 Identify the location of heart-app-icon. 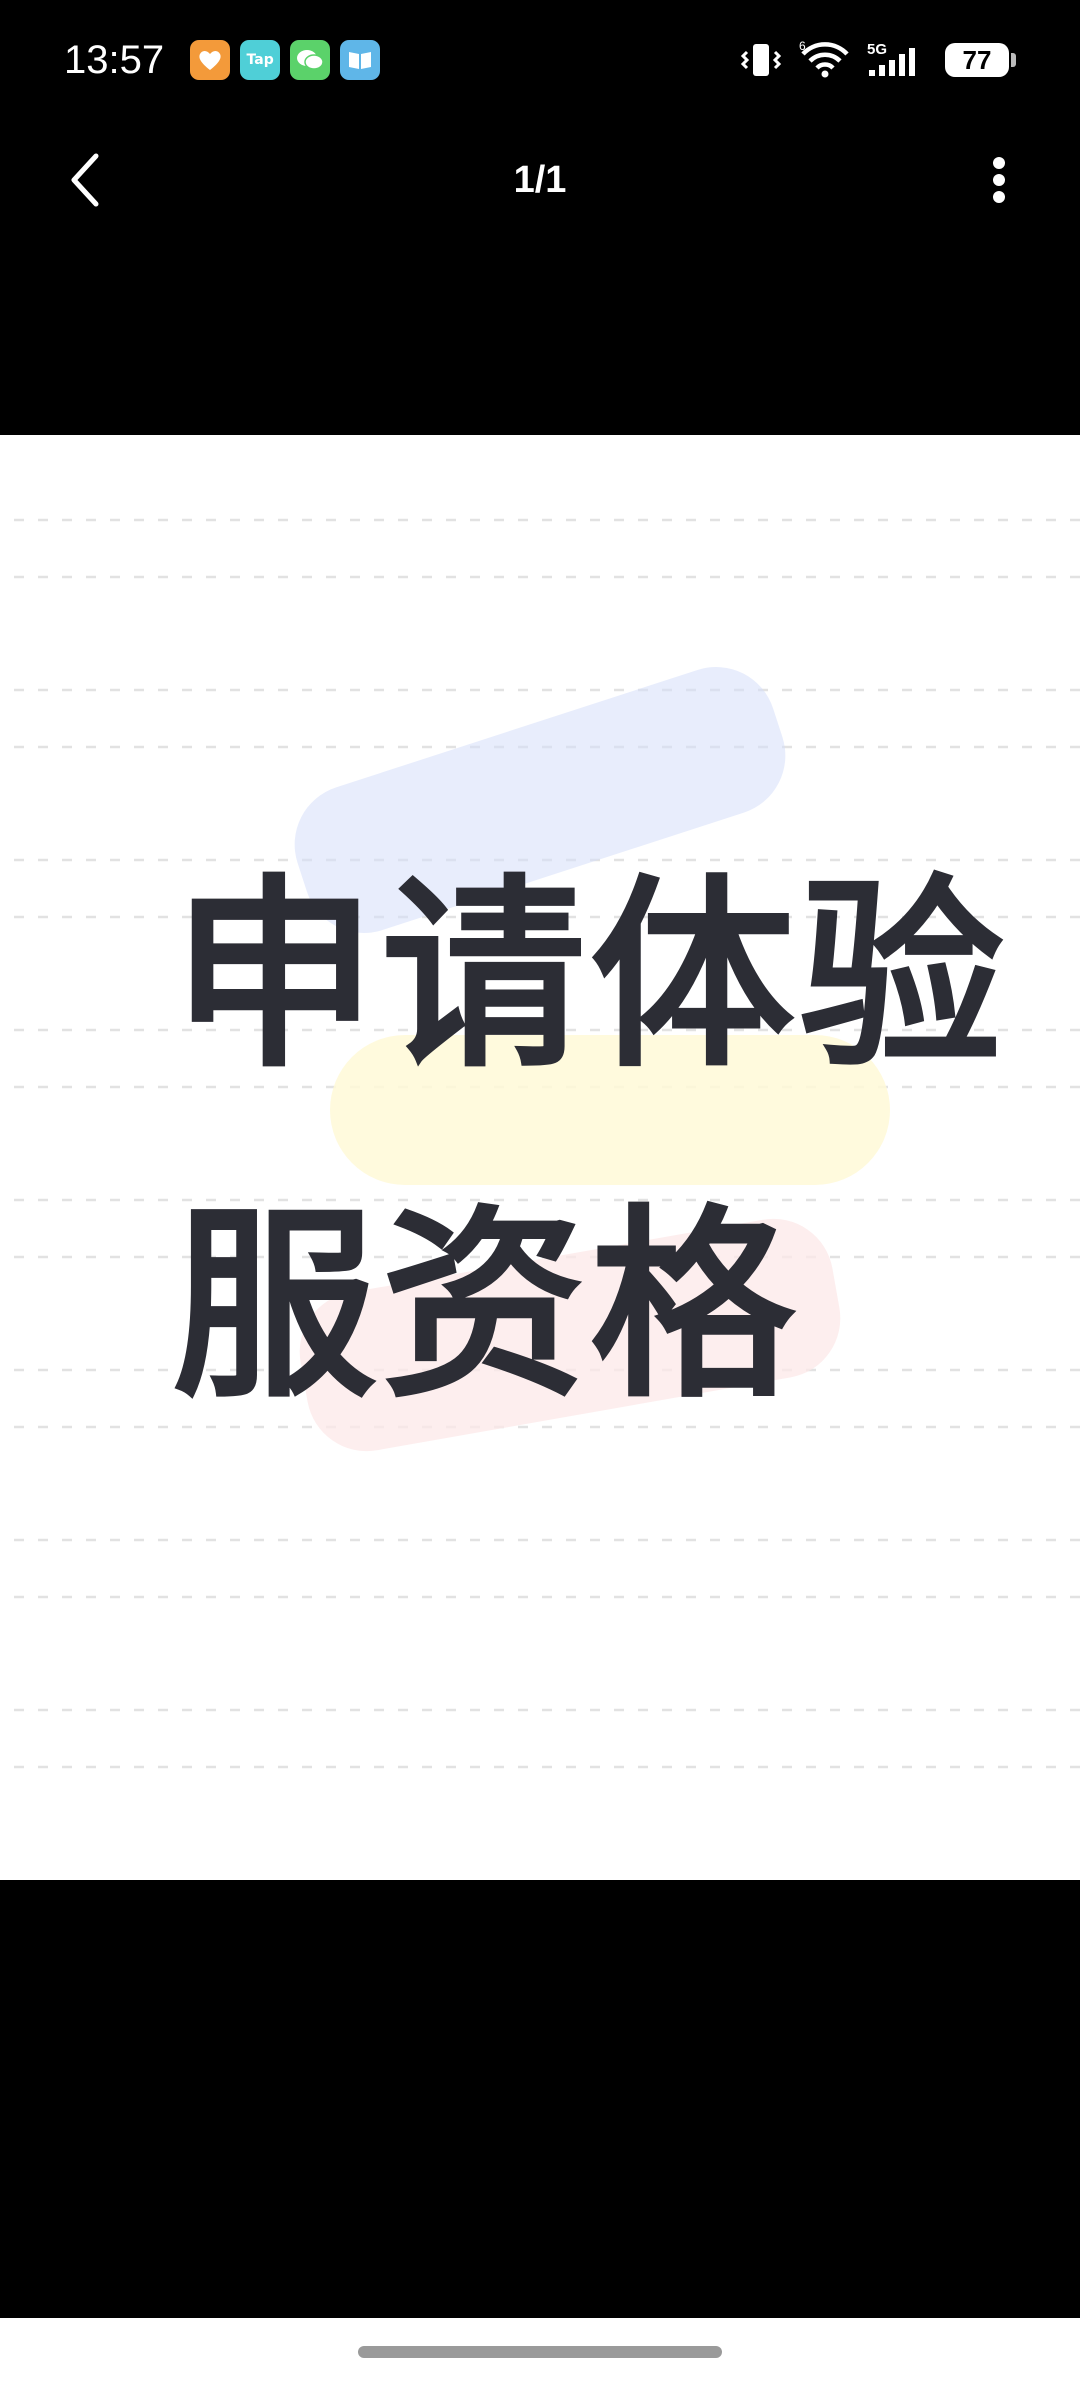
(210, 60).